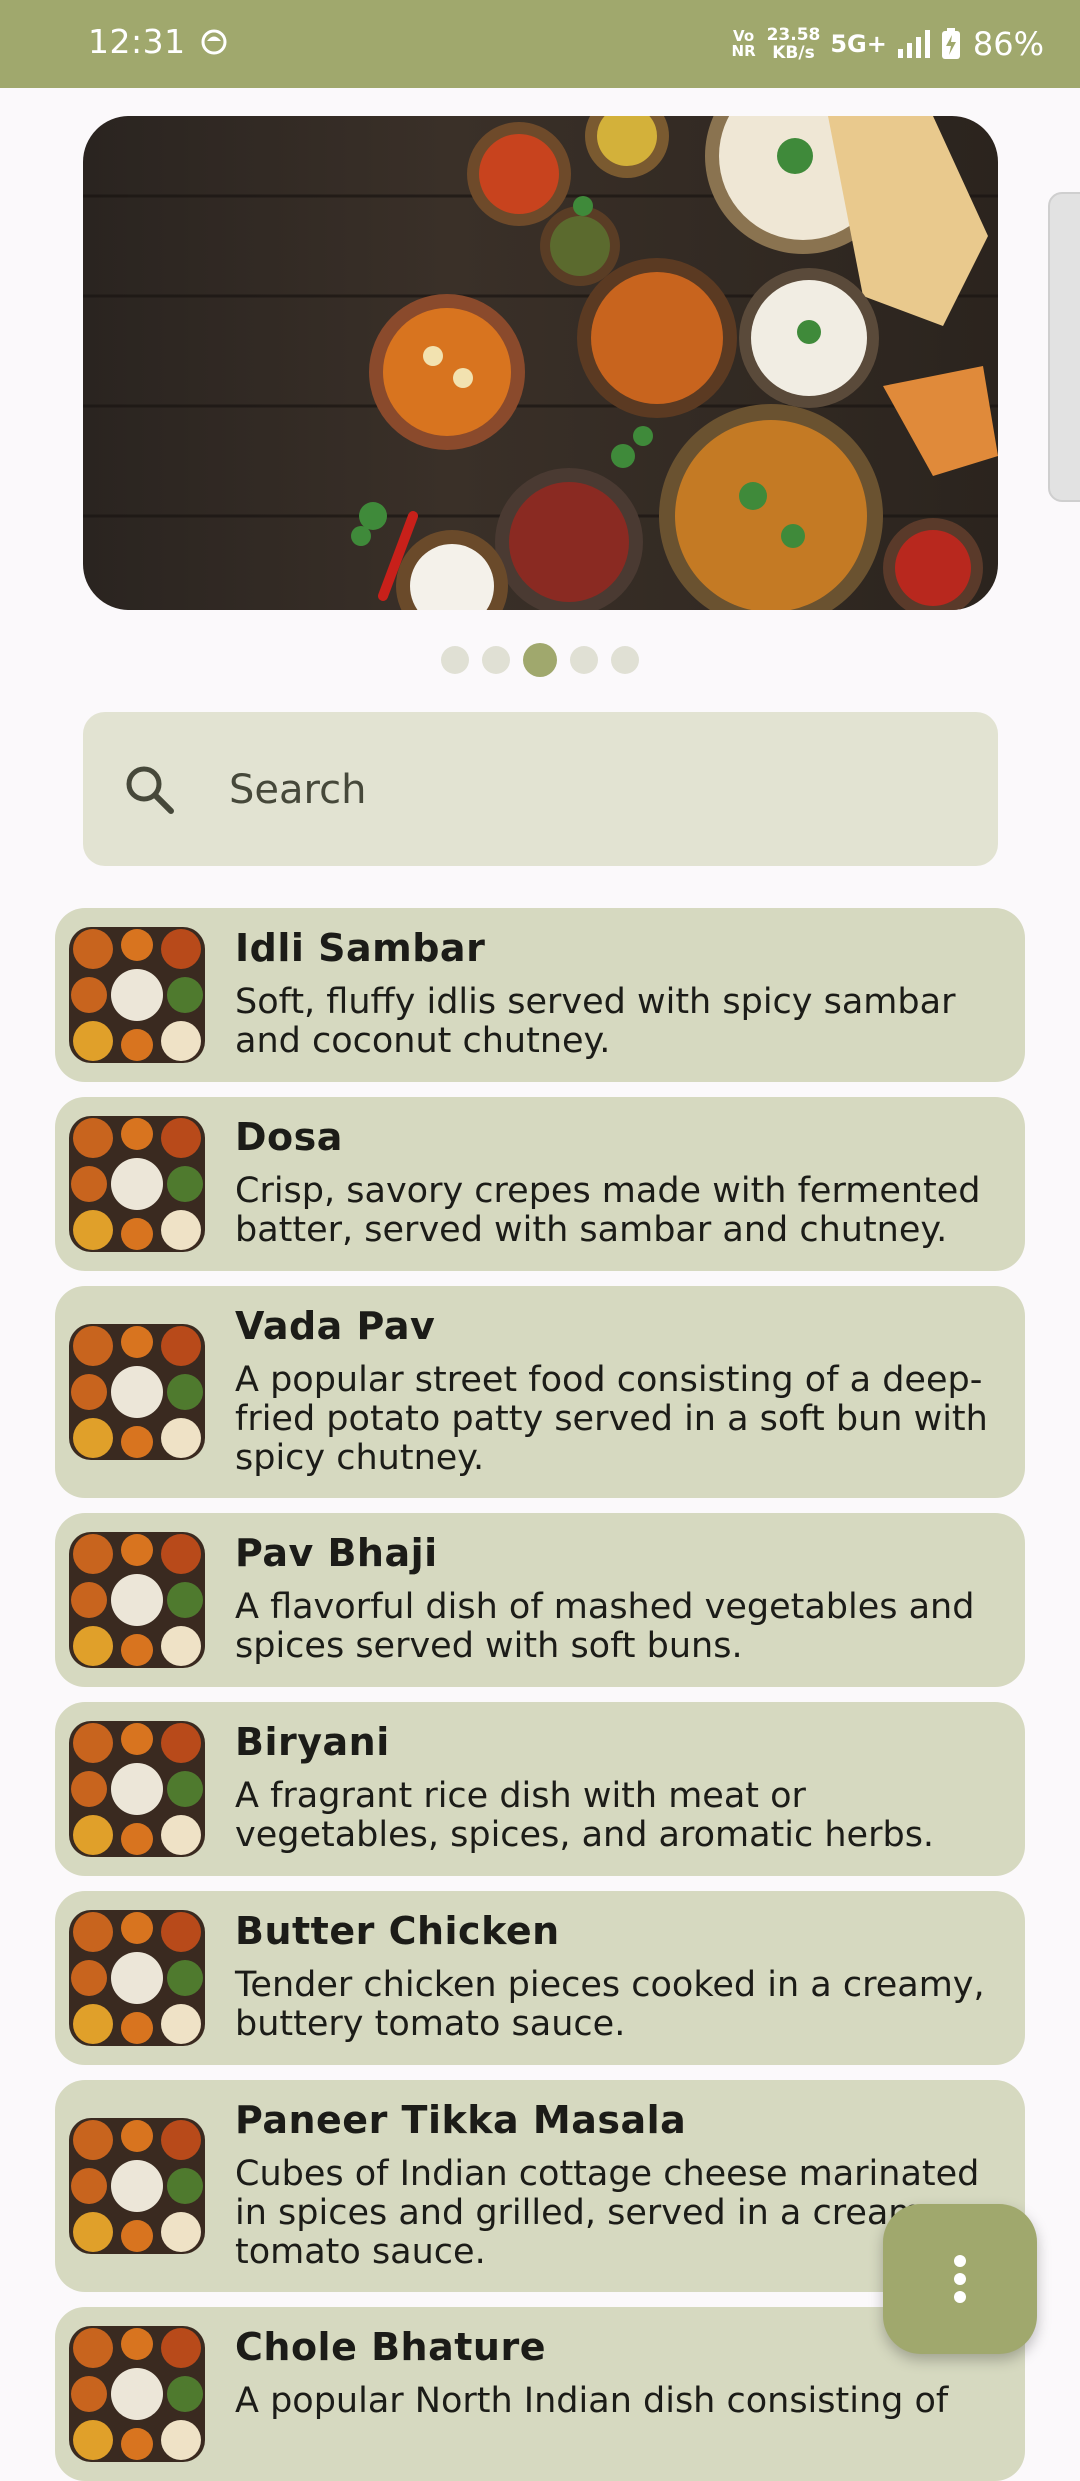 The height and width of the screenshot is (2481, 1080). What do you see at coordinates (1064, 347) in the screenshot?
I see `scroll-indicator` at bounding box center [1064, 347].